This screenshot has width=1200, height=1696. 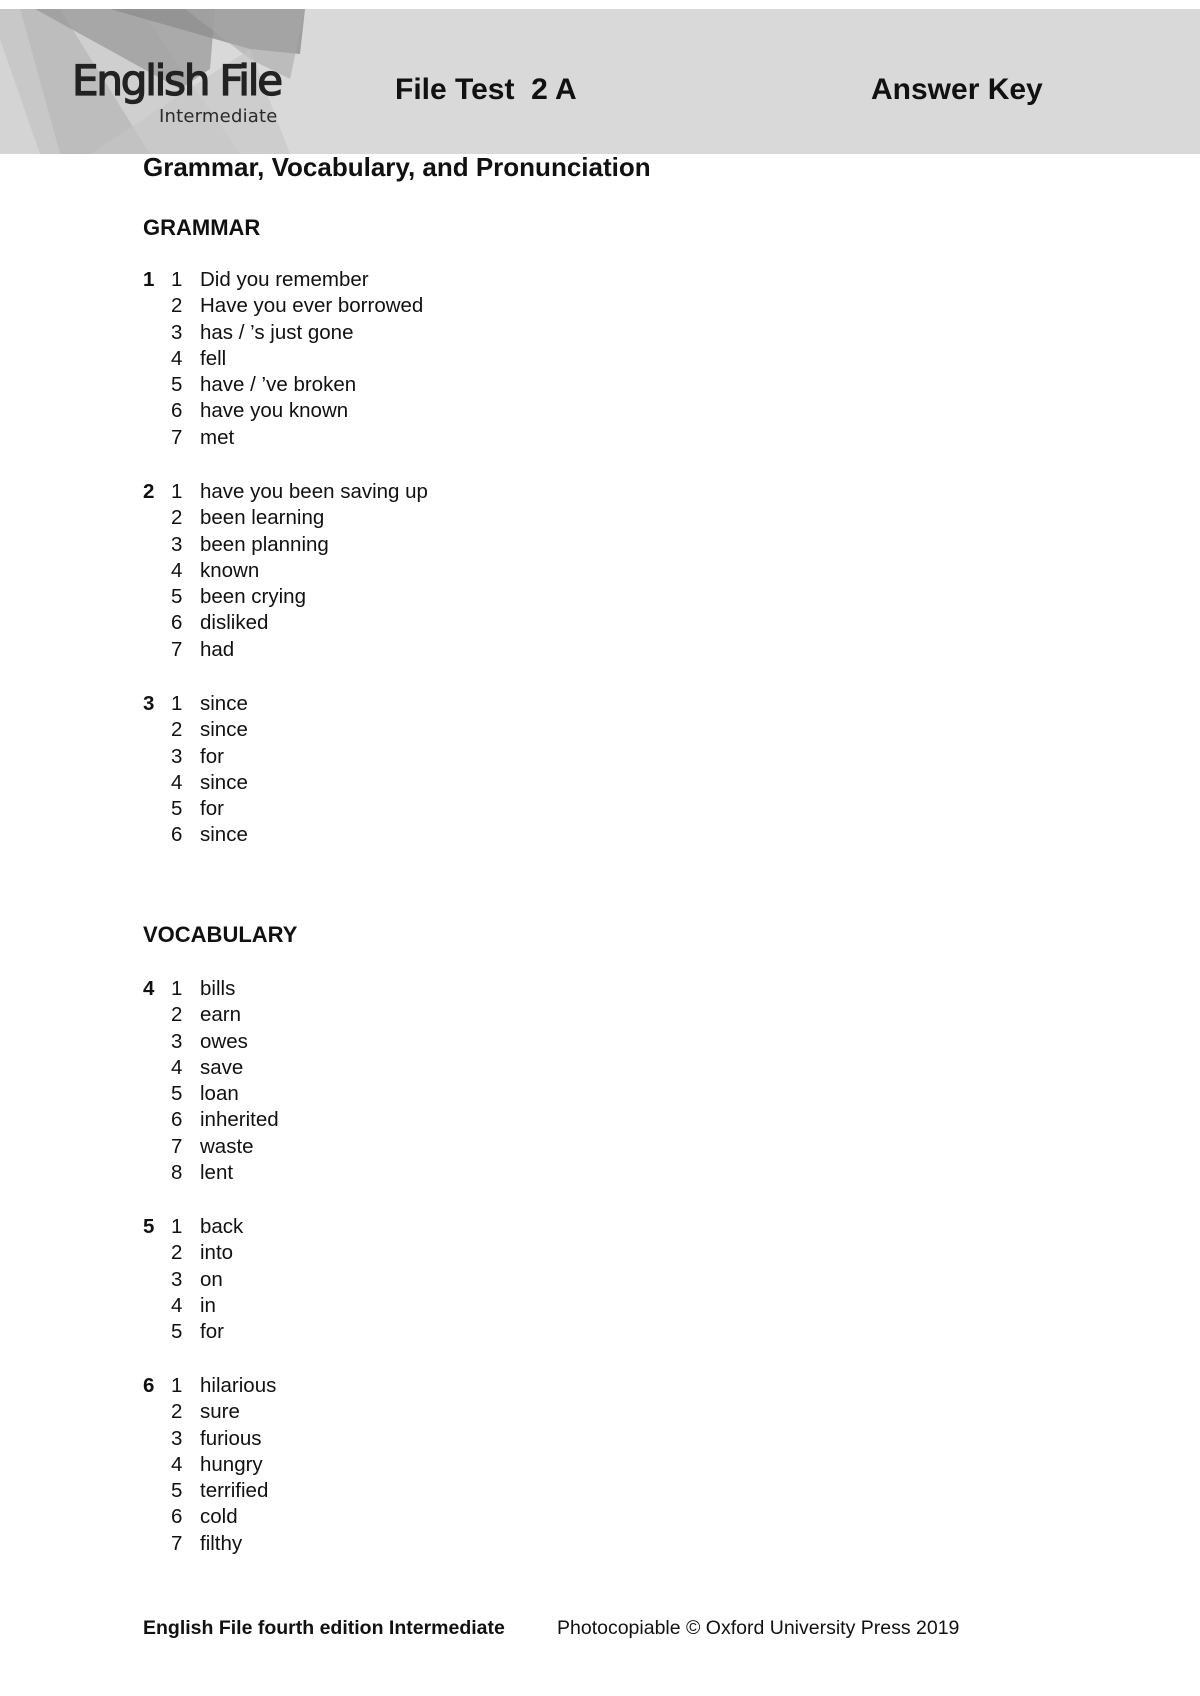 What do you see at coordinates (213, 358) in the screenshot?
I see `answer-text: fell` at bounding box center [213, 358].